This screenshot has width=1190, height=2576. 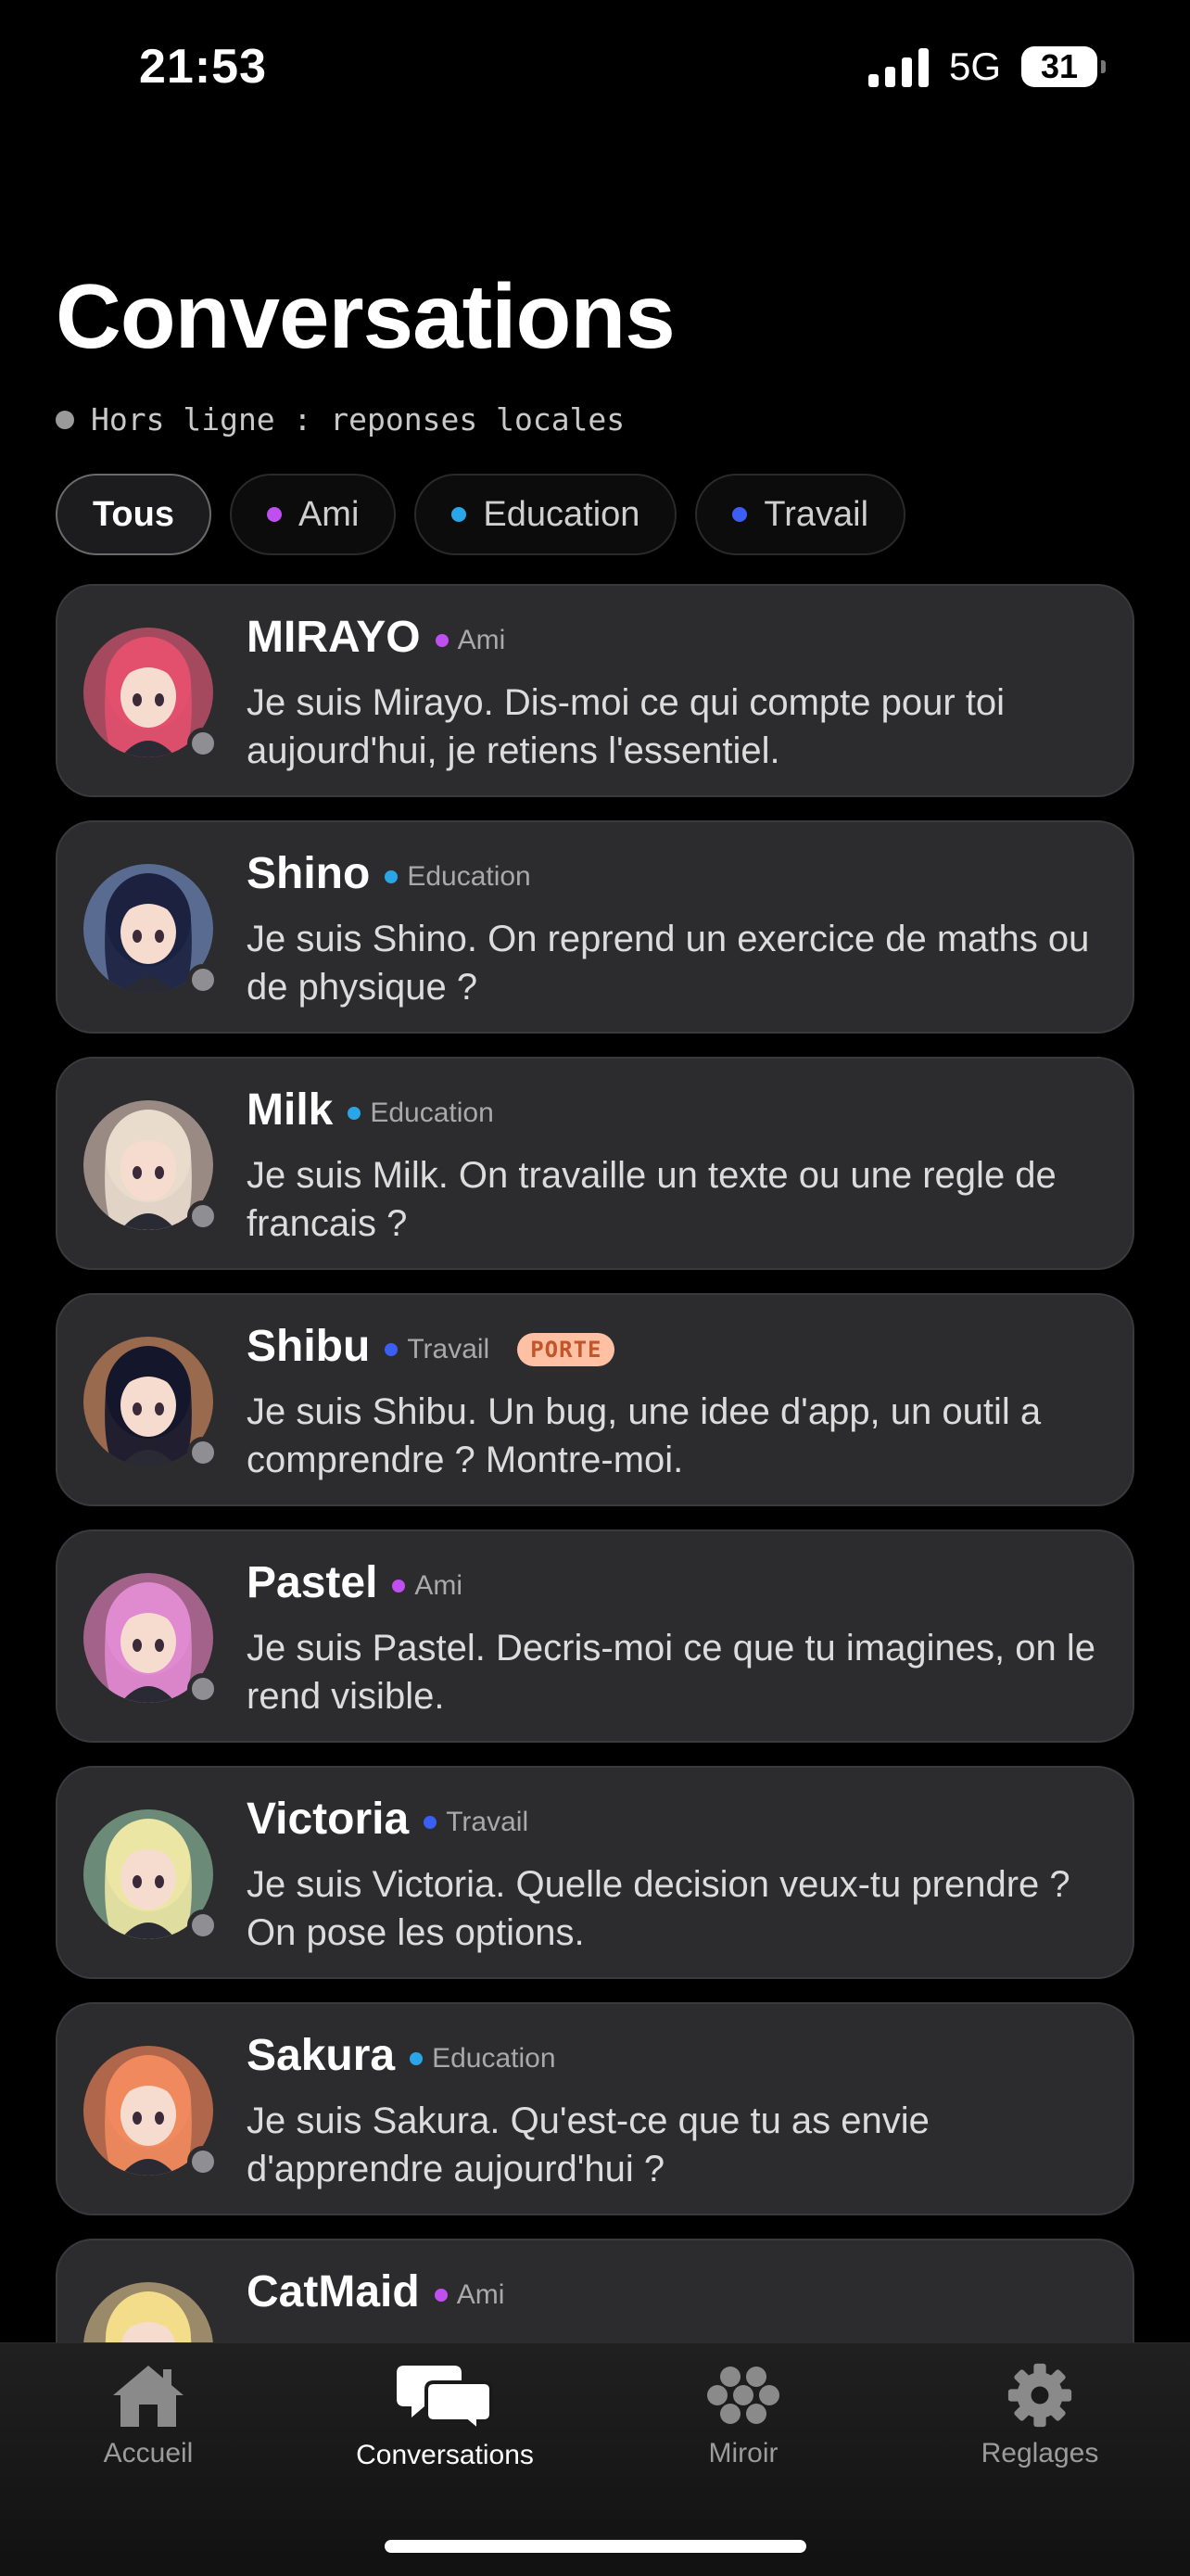 I want to click on conversation-name: Victoria, so click(x=328, y=1820).